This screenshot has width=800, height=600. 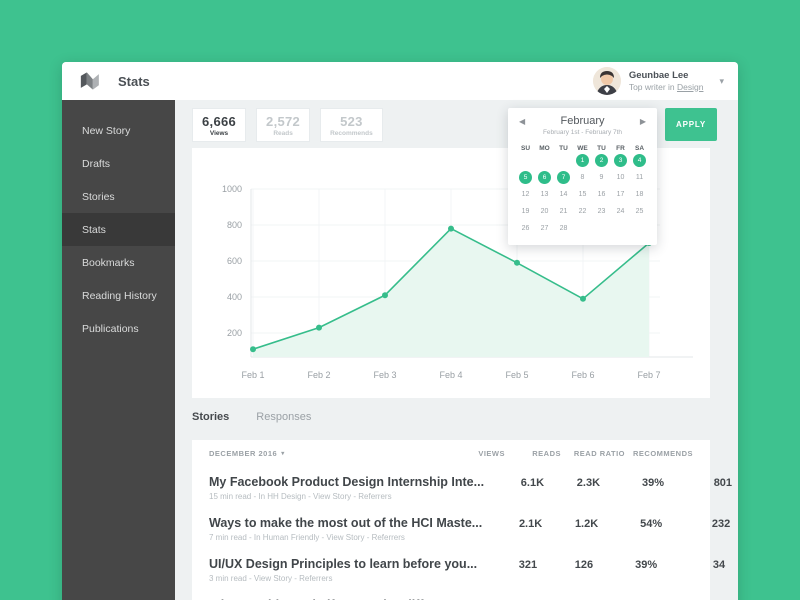 What do you see at coordinates (118, 163) in the screenshot?
I see `sidebar-item-drafts: Drafts` at bounding box center [118, 163].